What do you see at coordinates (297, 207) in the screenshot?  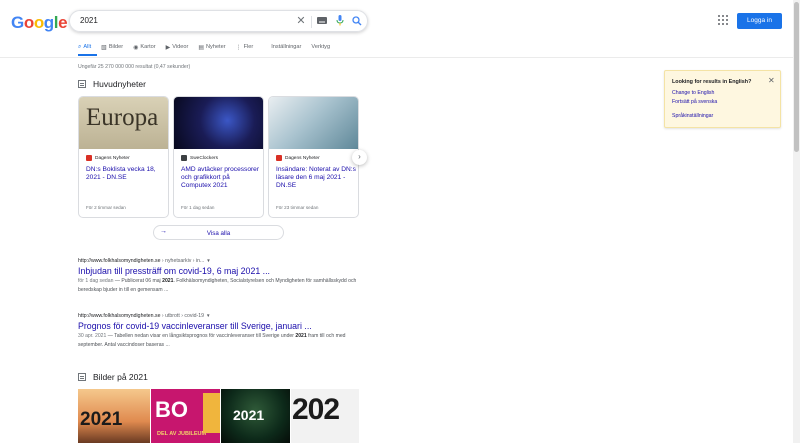 I see `news-age: För 23 timmar sedan` at bounding box center [297, 207].